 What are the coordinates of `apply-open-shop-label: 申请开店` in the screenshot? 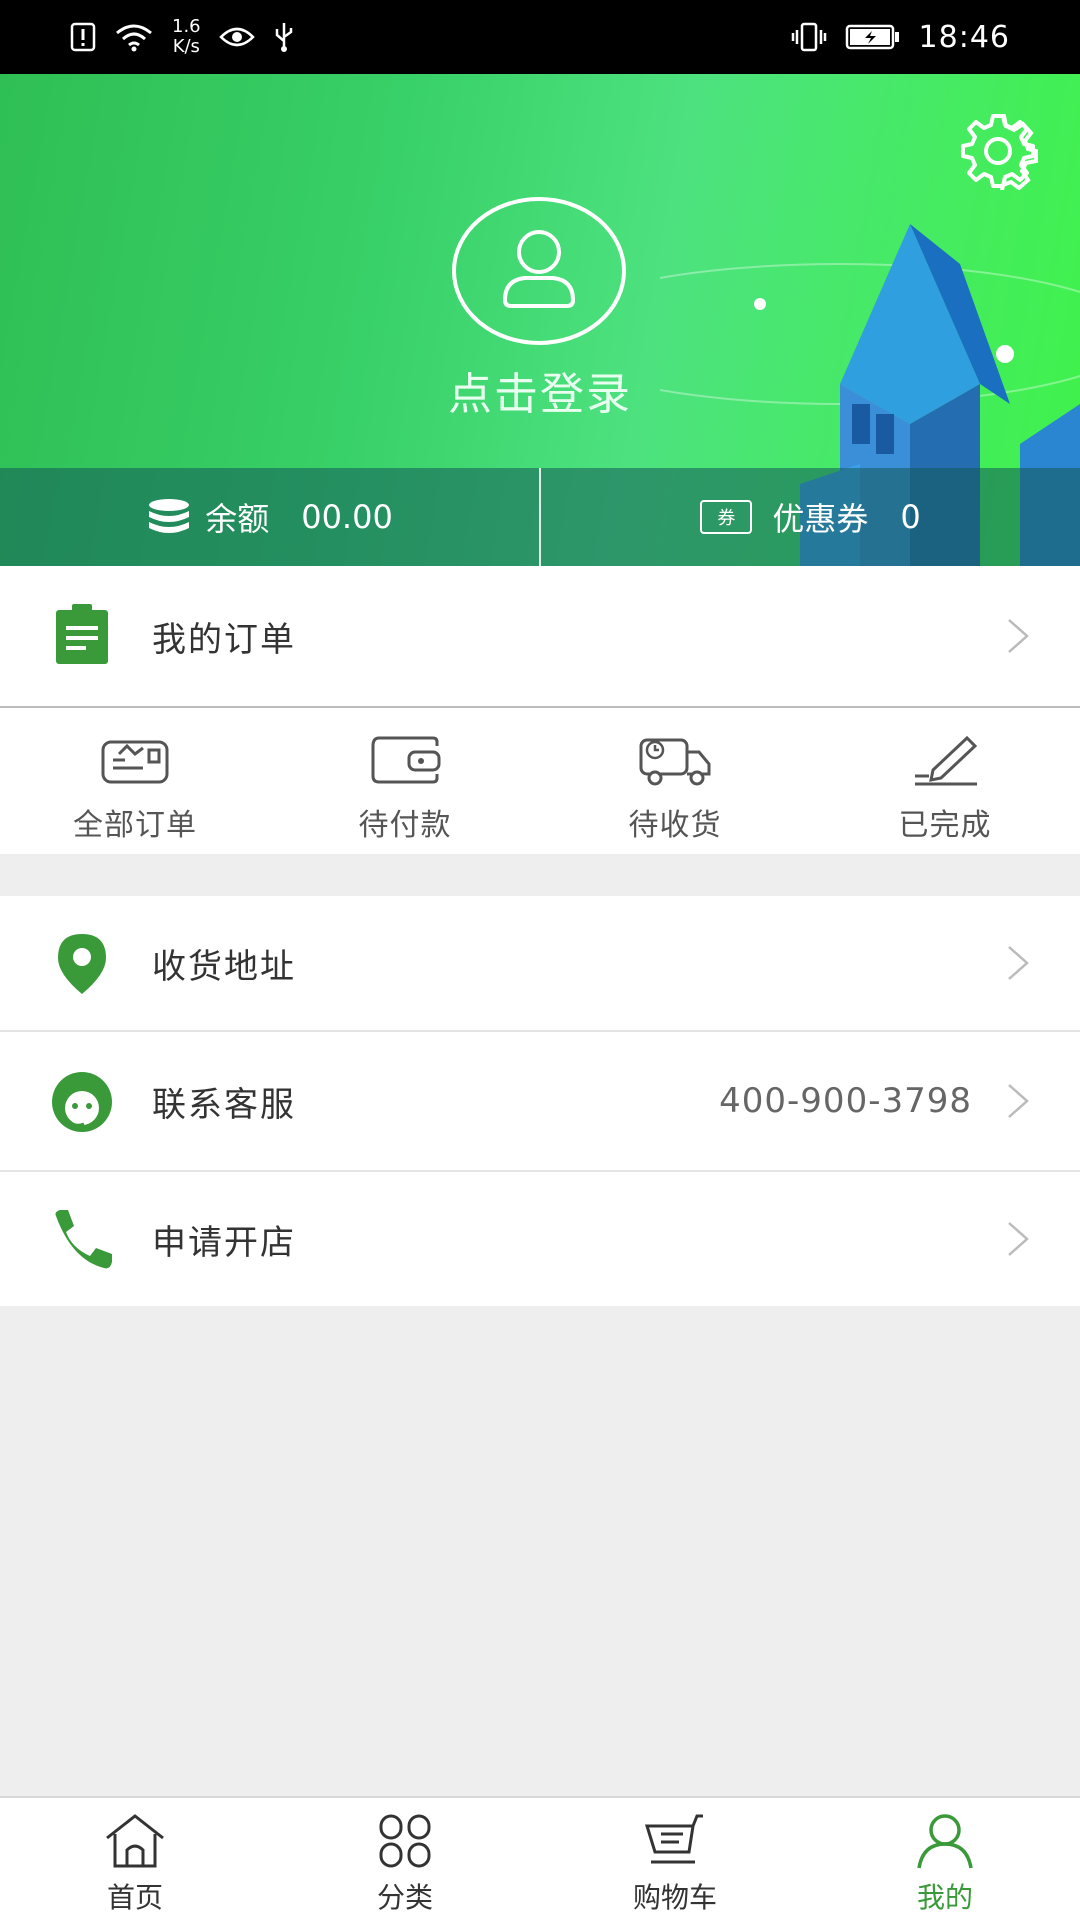 It's located at (224, 1242).